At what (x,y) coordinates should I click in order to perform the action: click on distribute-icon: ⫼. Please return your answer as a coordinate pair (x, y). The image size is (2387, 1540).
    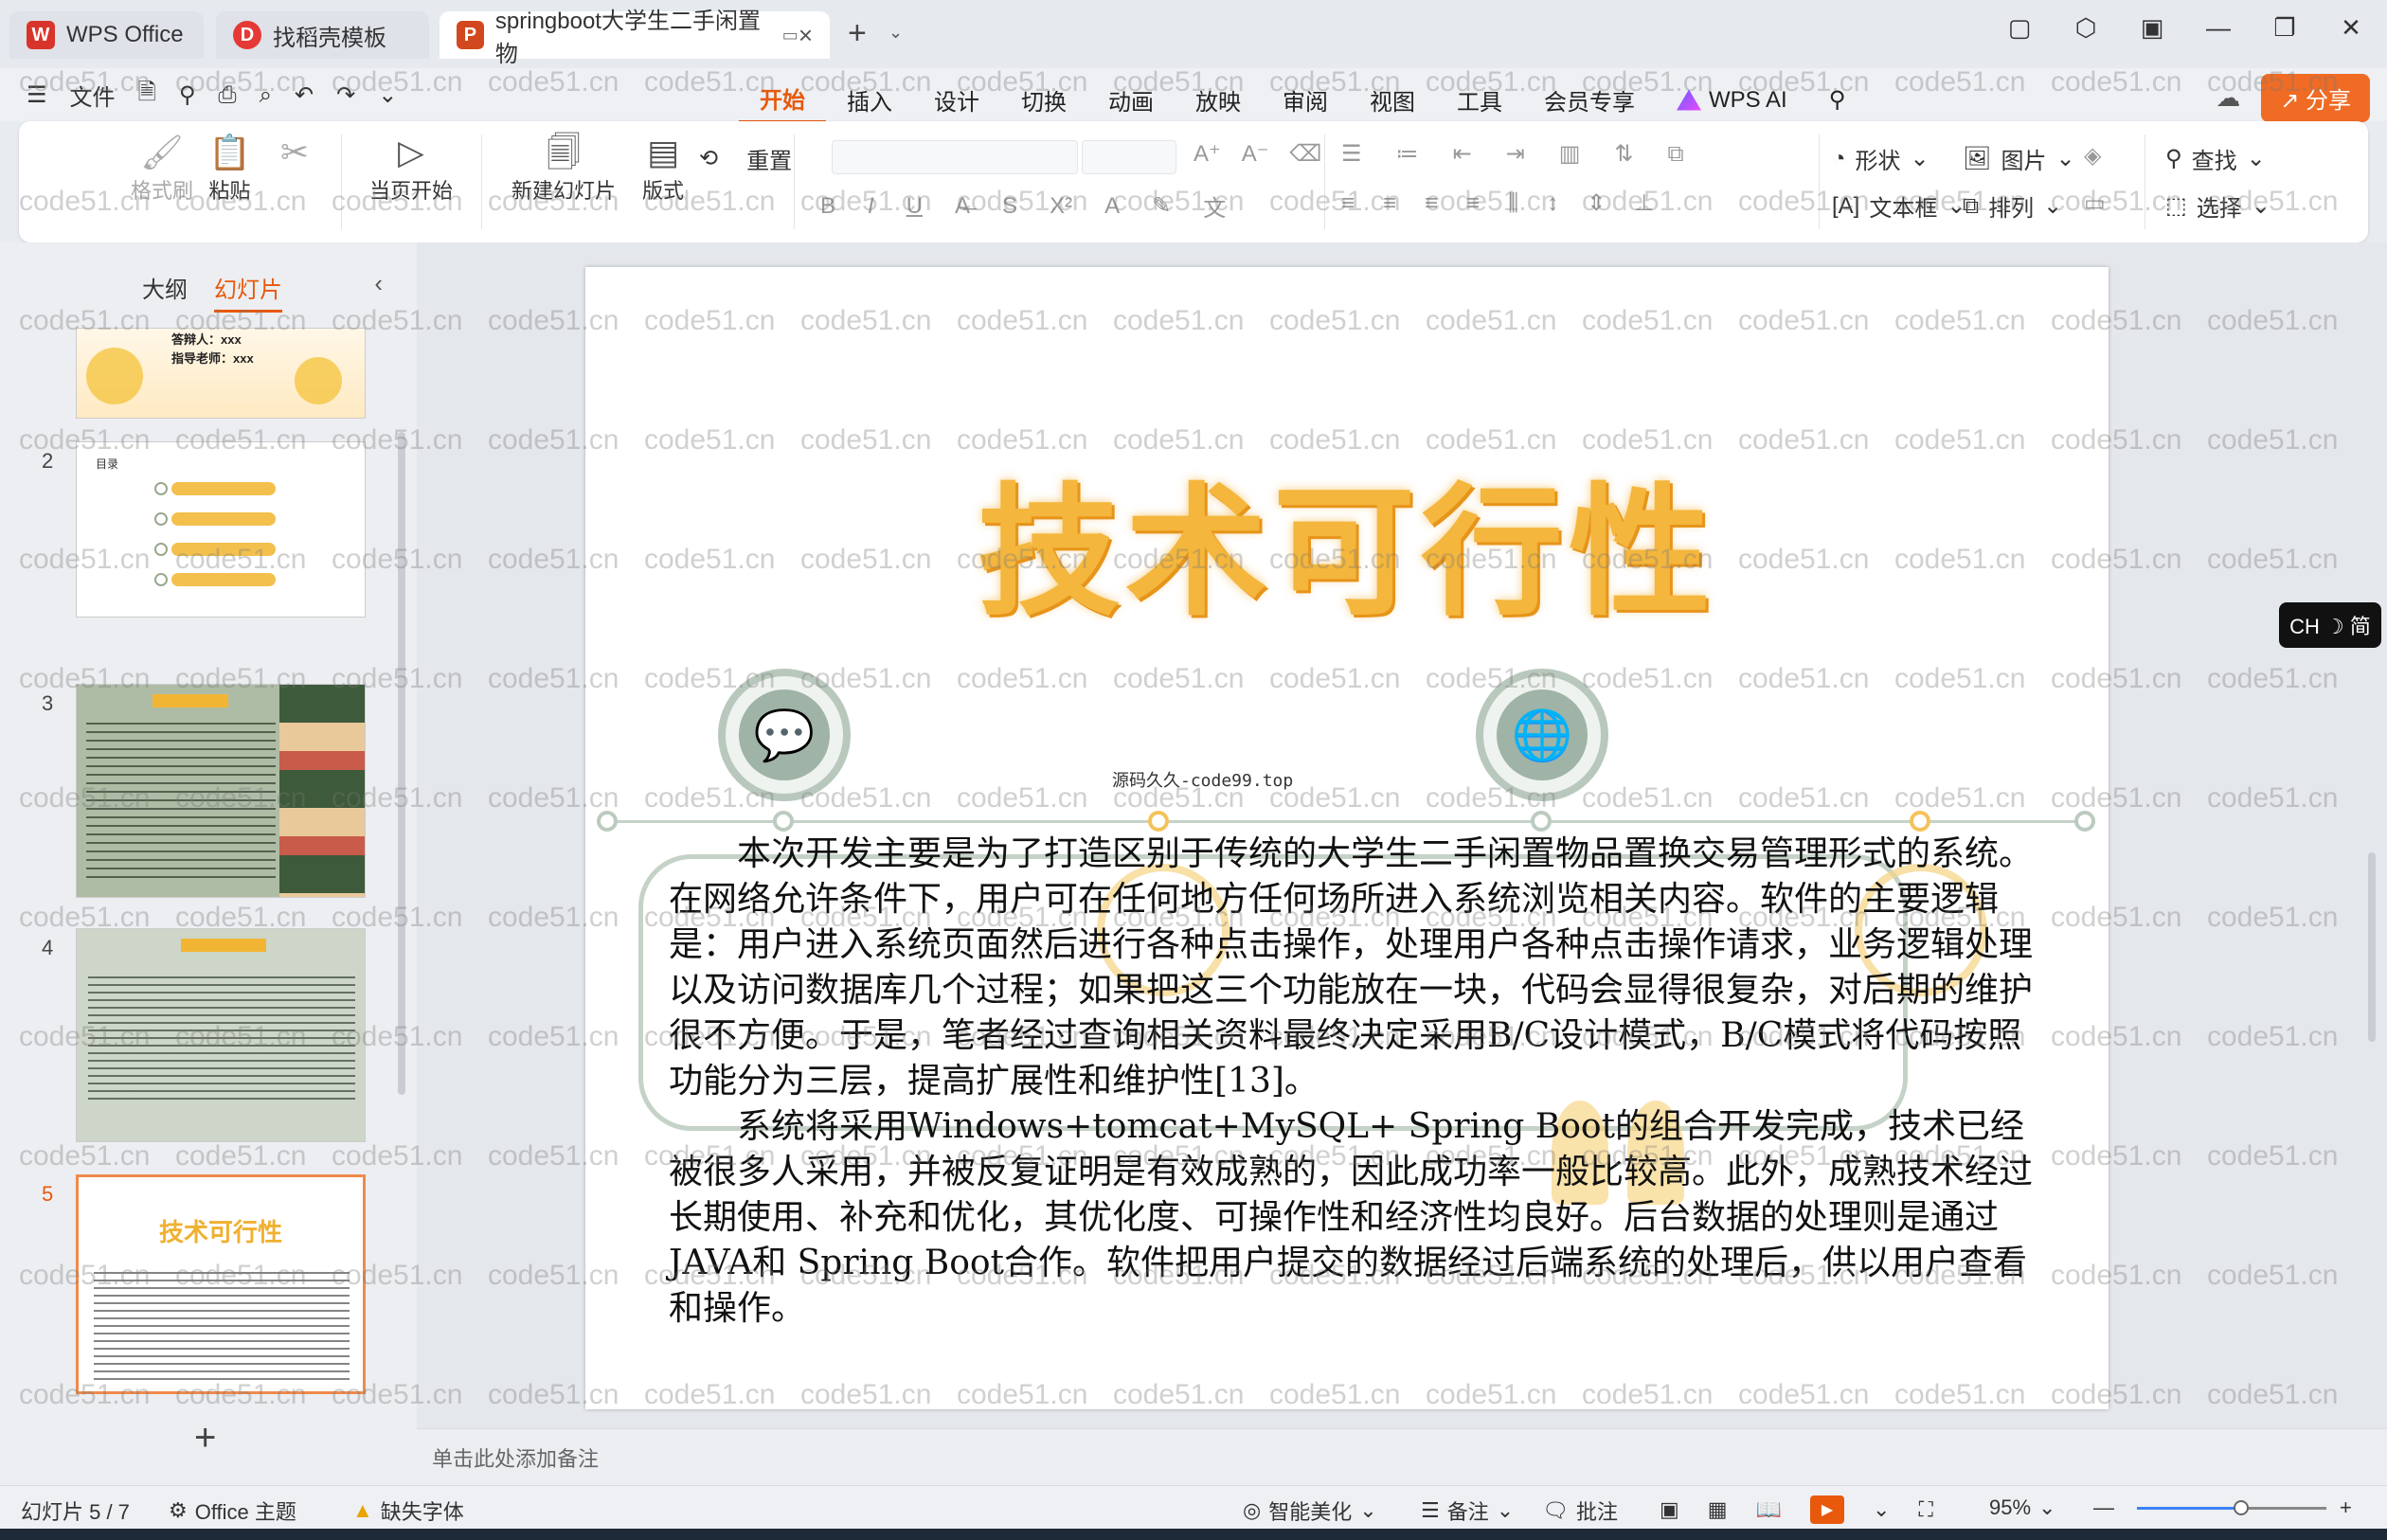
    Looking at the image, I should click on (1513, 203).